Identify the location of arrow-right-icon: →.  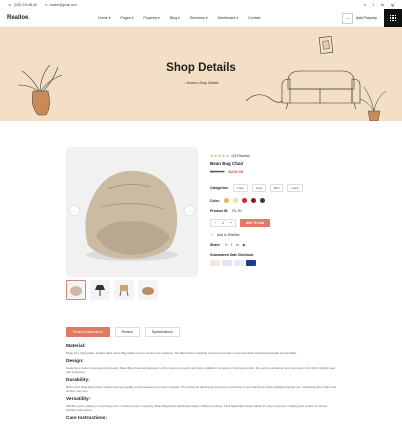
(347, 18).